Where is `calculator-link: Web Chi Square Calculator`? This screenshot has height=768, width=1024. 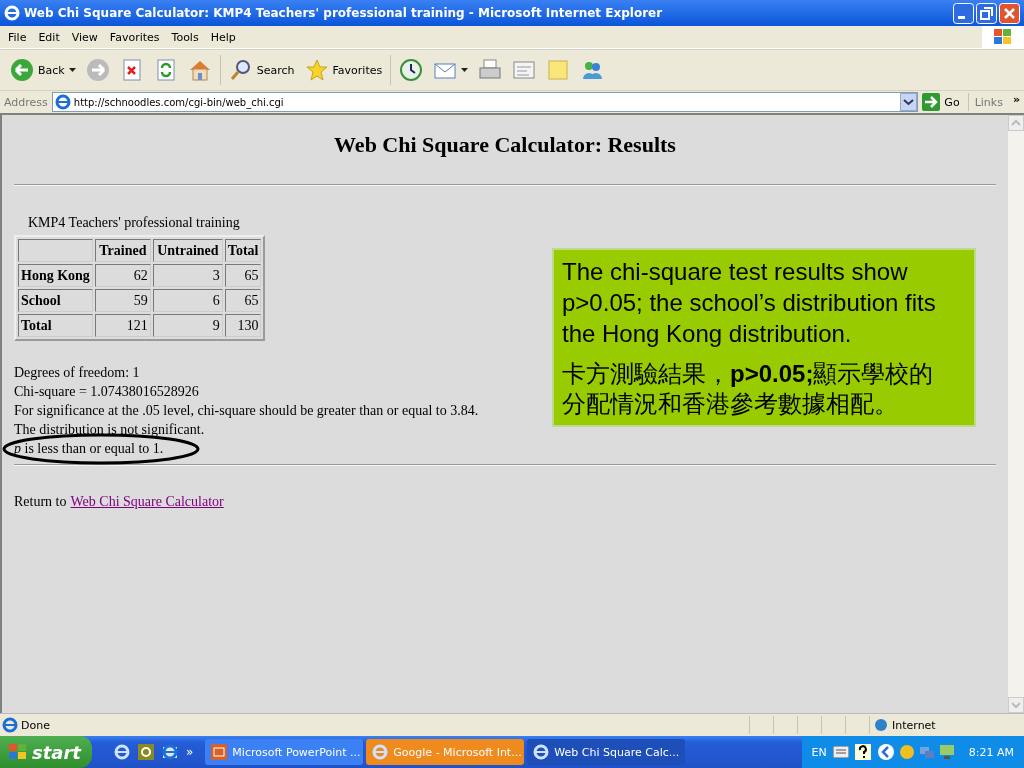 calculator-link: Web Chi Square Calculator is located at coordinates (147, 501).